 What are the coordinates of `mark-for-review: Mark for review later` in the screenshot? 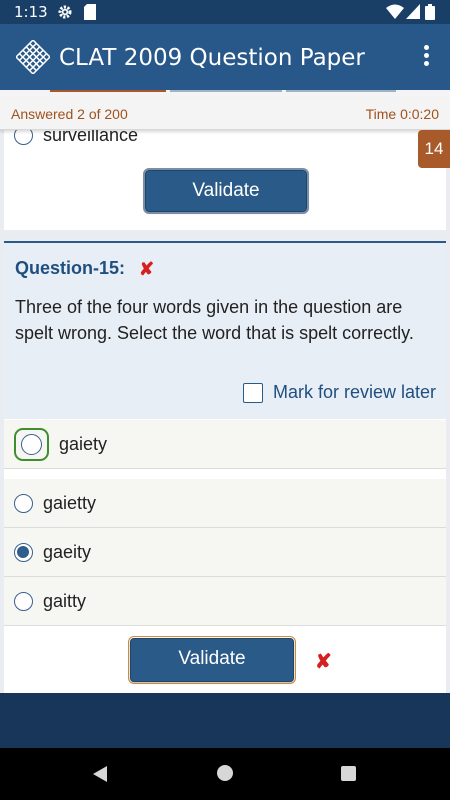 It's located at (339, 392).